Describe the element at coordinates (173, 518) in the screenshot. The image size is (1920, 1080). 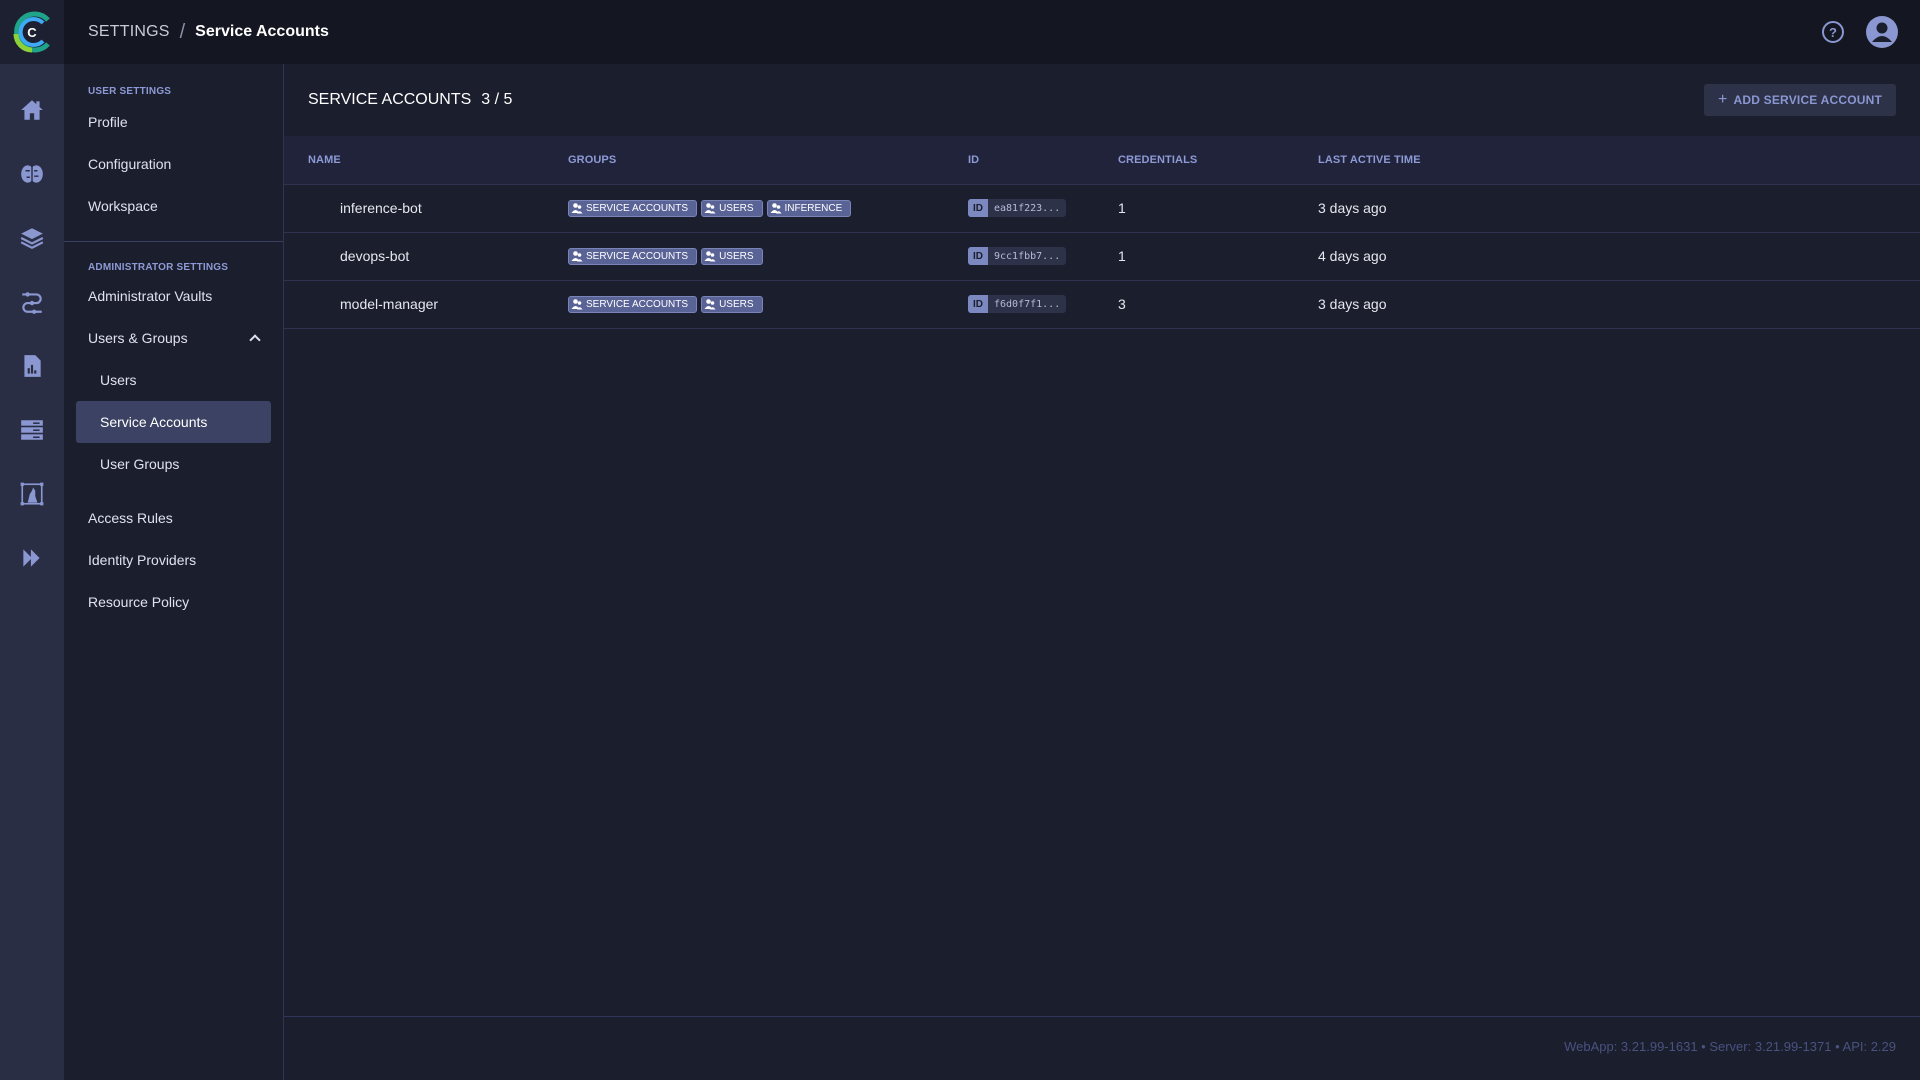
I see `nav-access-rules: Access Rules` at that location.